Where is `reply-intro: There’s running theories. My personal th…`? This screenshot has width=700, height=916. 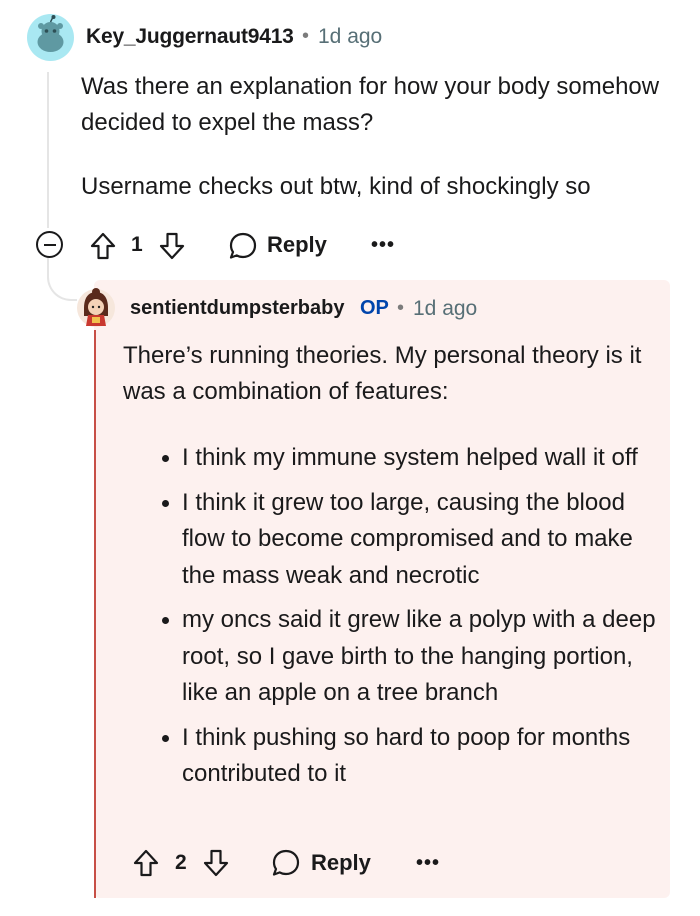 reply-intro: There’s running theories. My personal th… is located at coordinates (382, 373).